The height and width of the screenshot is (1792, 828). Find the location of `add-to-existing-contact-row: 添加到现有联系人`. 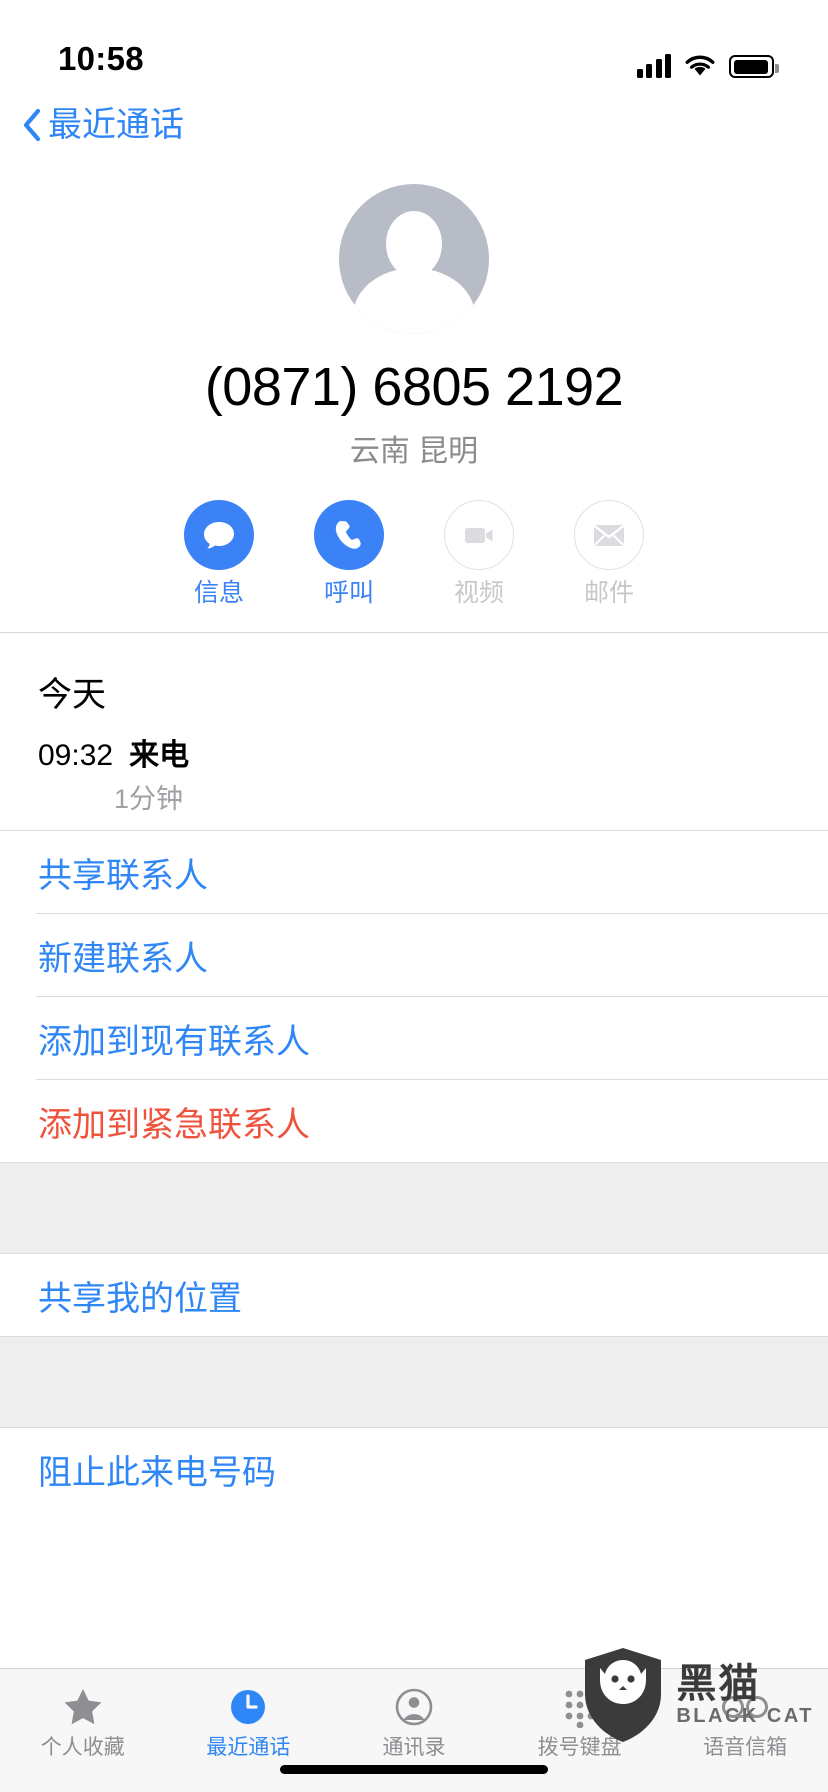

add-to-existing-contact-row: 添加到现有联系人 is located at coordinates (414, 1038).